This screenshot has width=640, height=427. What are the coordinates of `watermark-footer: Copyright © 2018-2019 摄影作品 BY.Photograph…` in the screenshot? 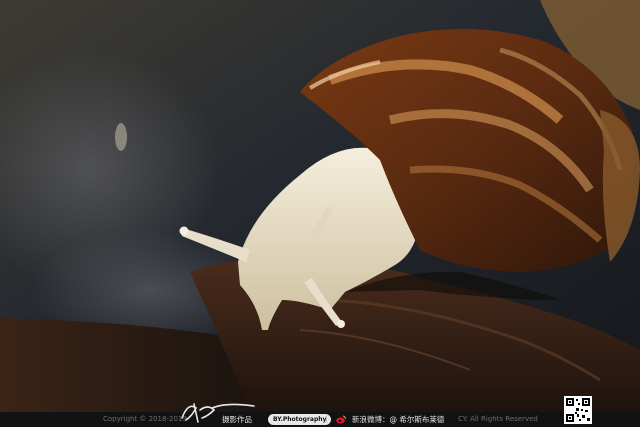 It's located at (320, 411).